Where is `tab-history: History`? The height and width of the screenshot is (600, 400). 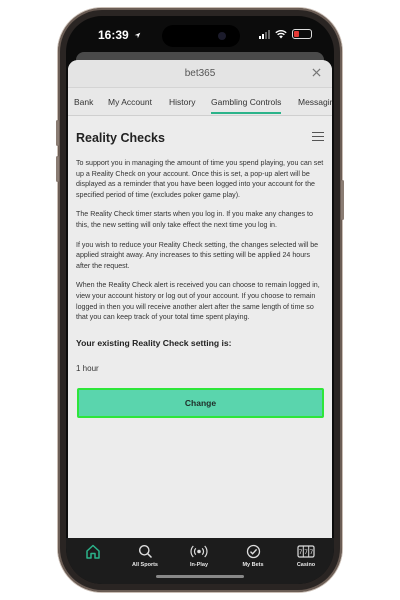
tab-history: History is located at coordinates (182, 102).